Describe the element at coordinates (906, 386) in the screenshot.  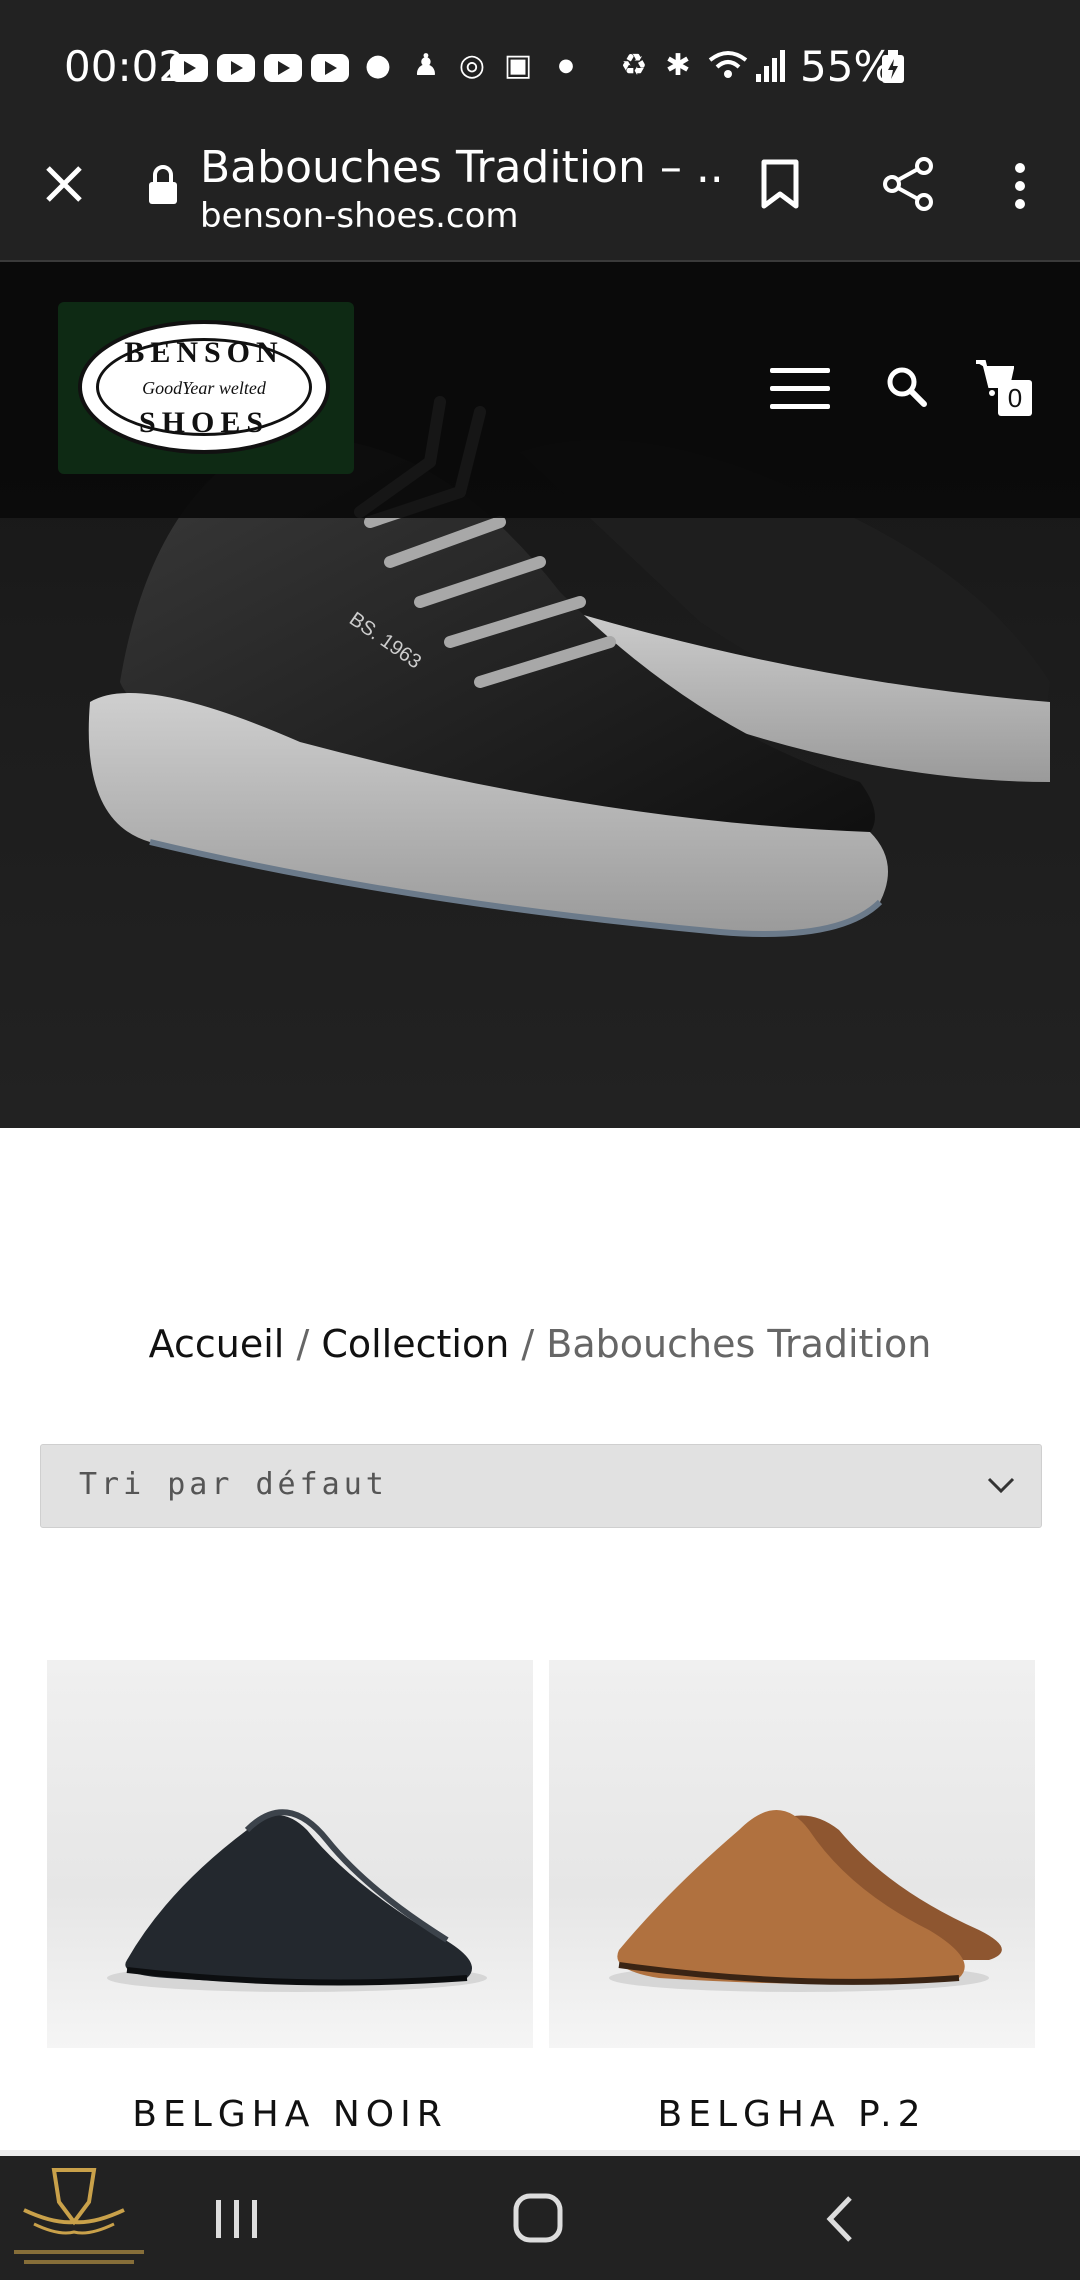
I see `search-icon` at that location.